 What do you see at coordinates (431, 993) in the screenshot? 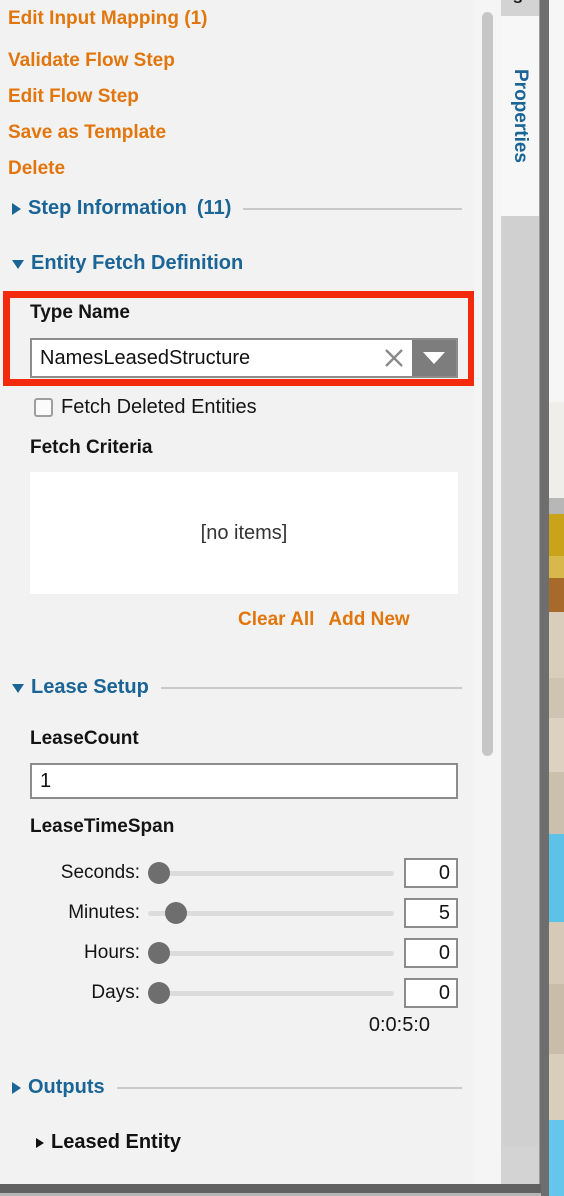
I see `slider-value-days: 0` at bounding box center [431, 993].